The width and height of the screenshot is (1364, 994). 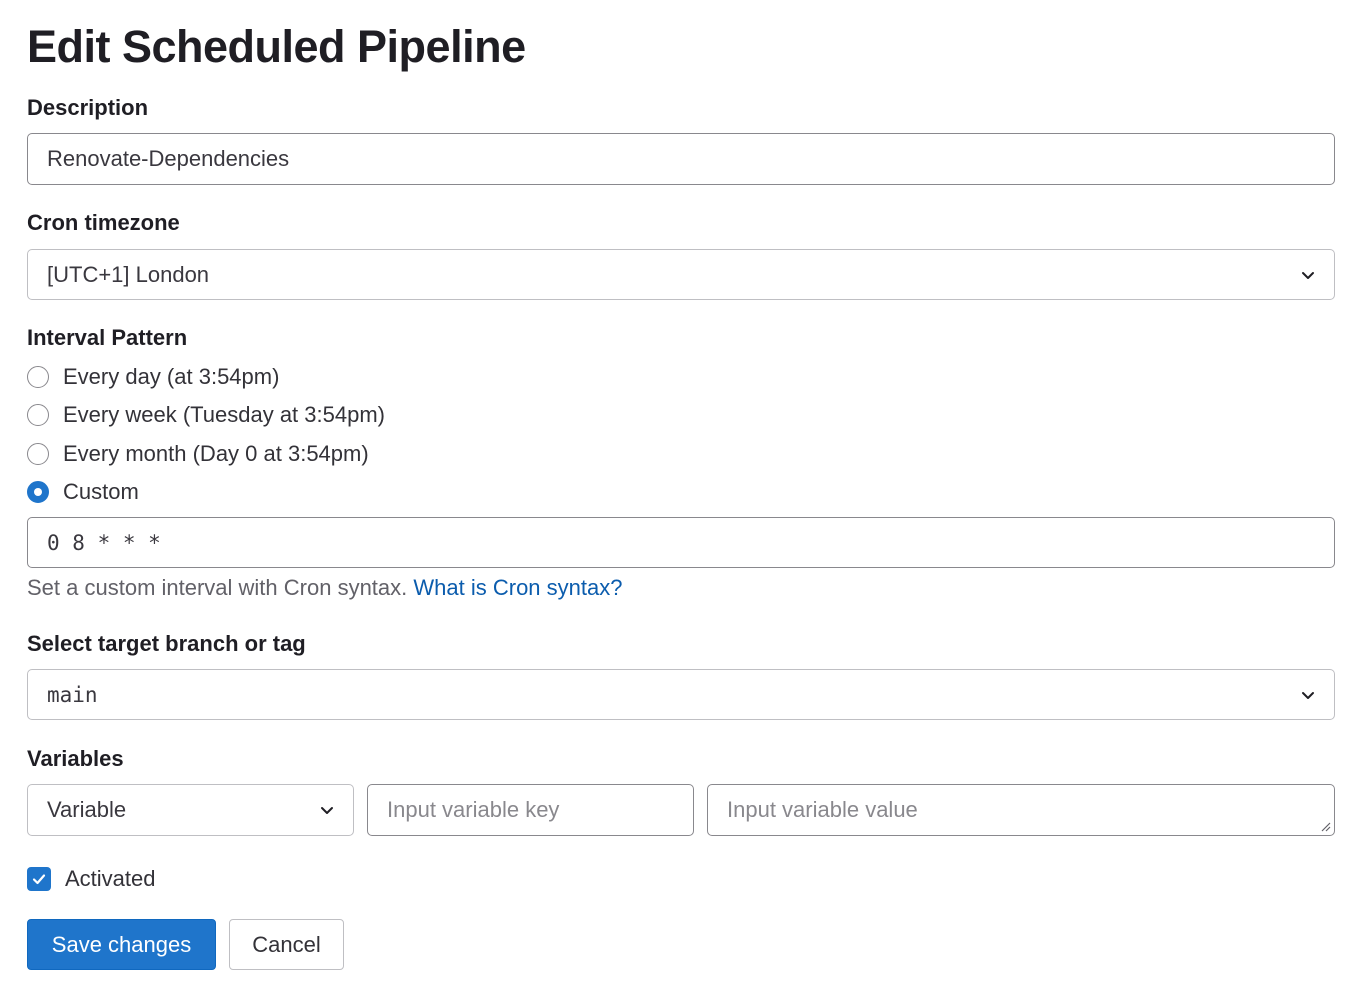 I want to click on description-input: Renovate-Dependencies, so click(x=681, y=159).